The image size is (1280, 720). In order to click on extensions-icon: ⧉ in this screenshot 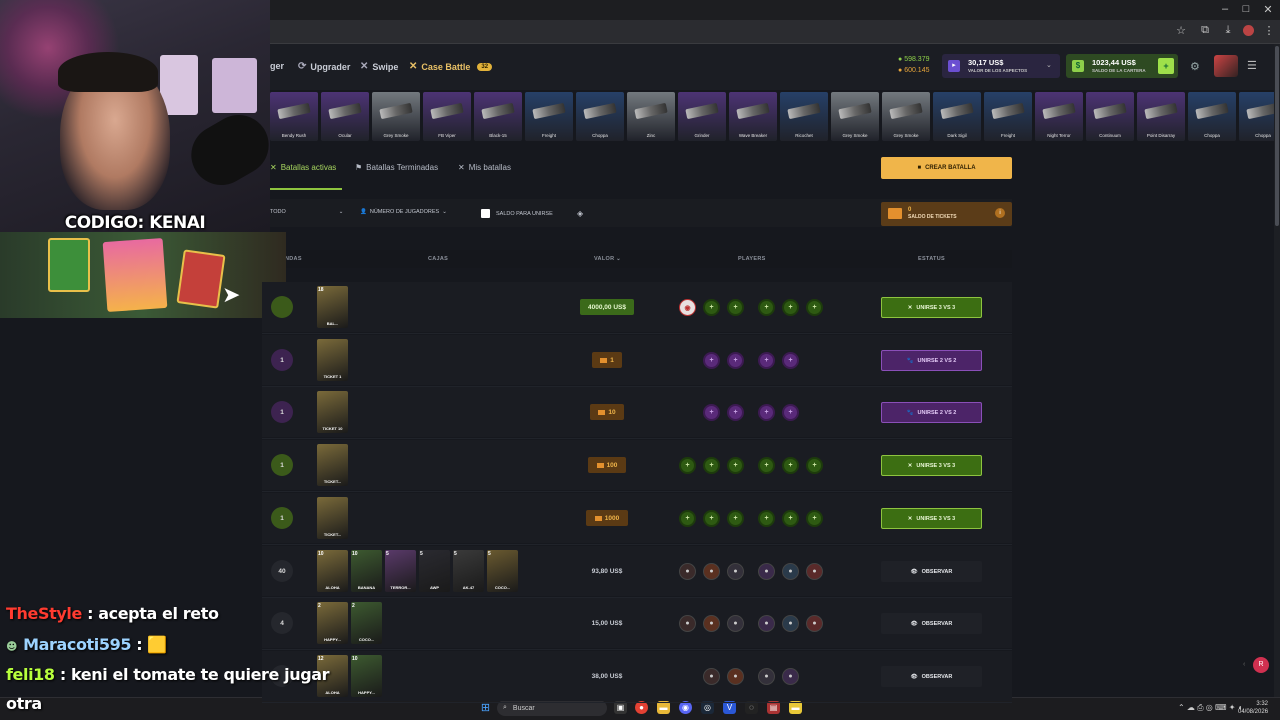, I will do `click(1205, 30)`.